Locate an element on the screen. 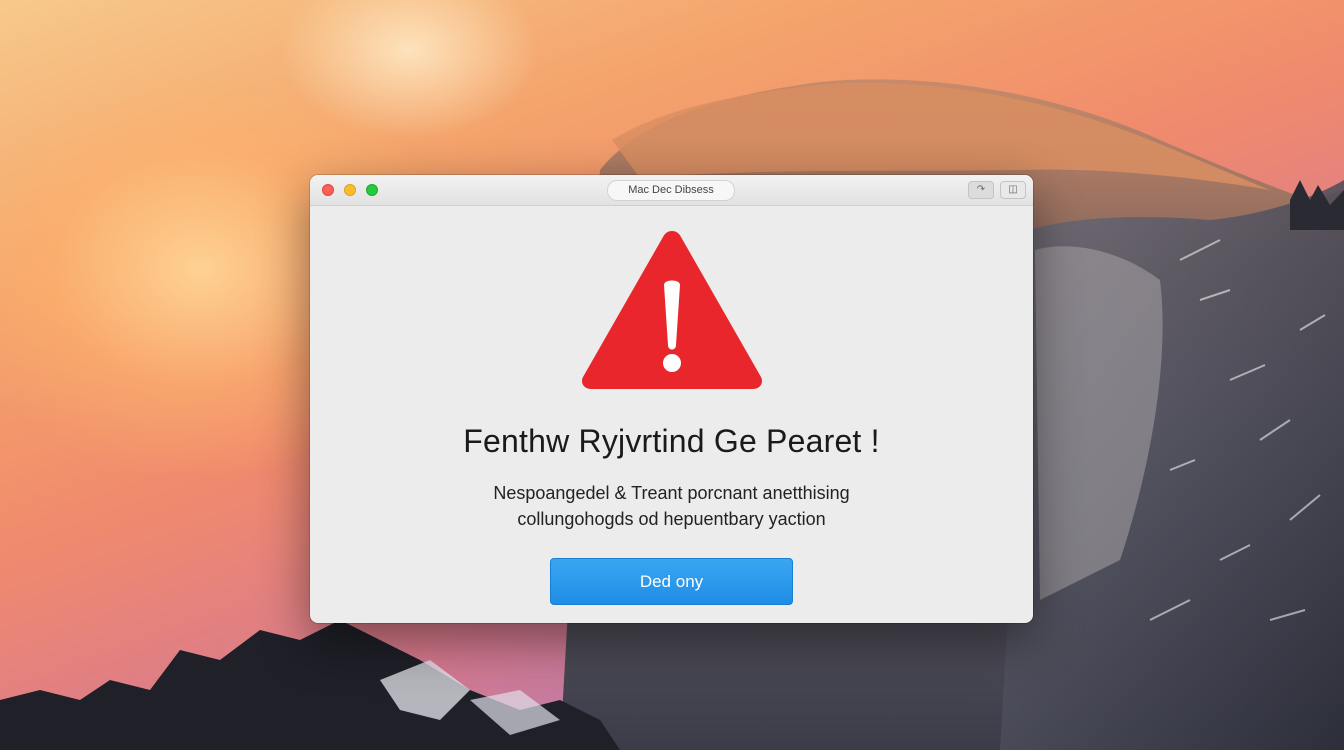 The width and height of the screenshot is (1344, 750). alert-message-line-2: collungohogds od hepuentbary yaction is located at coordinates (671, 519).